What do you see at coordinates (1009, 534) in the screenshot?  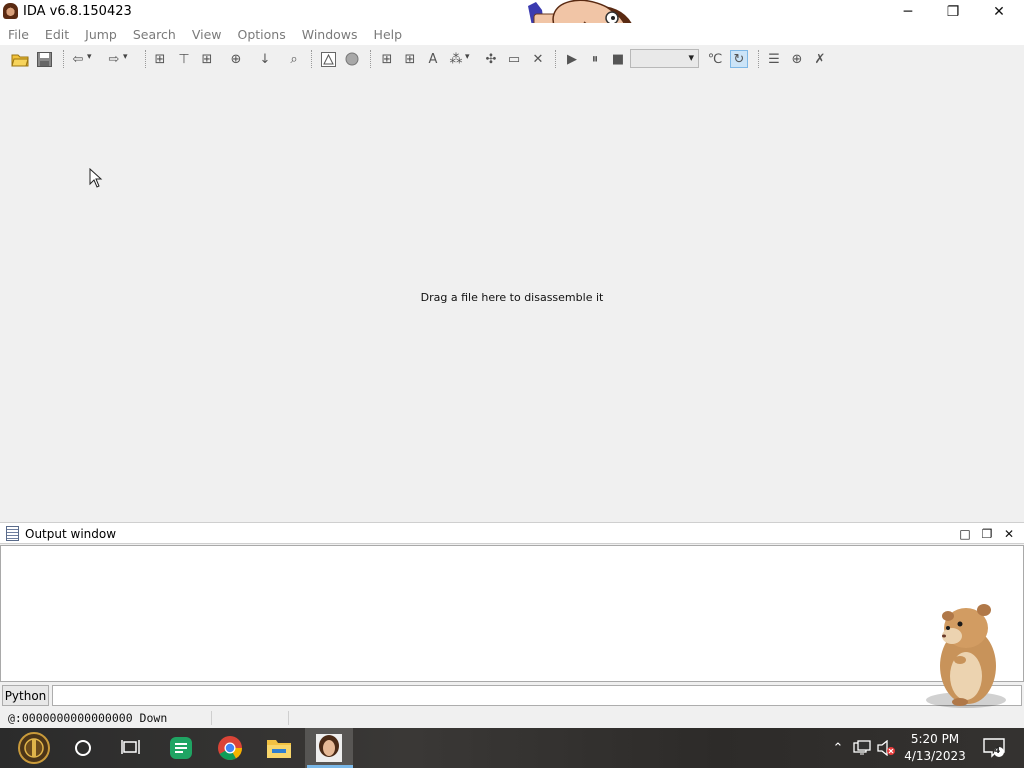 I see `output-close-button: ✕` at bounding box center [1009, 534].